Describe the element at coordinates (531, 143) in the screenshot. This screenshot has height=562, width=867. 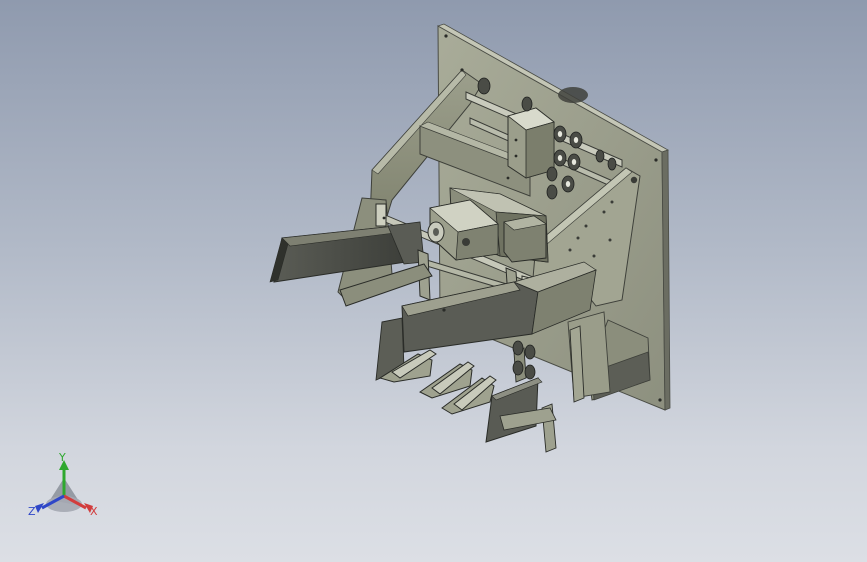
I see `motor-block-top` at that location.